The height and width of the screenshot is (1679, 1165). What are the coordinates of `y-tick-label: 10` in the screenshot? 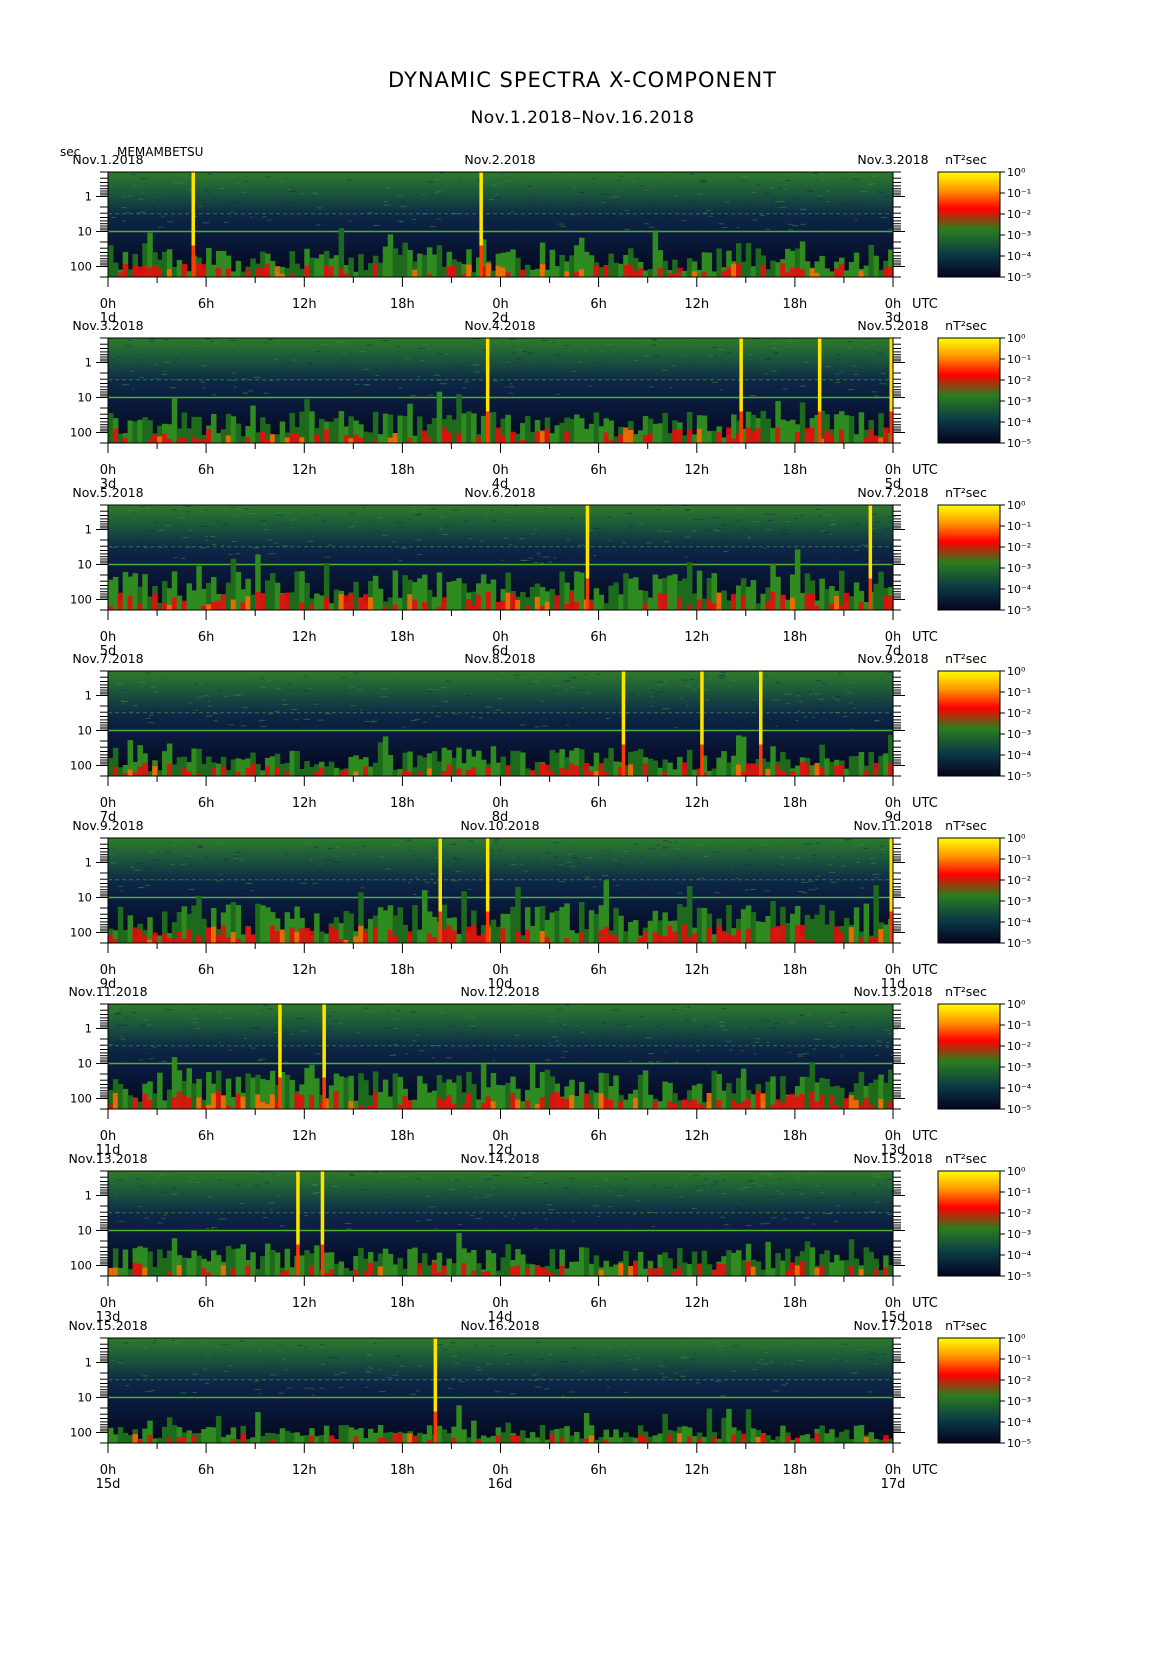 It's located at (84, 1397).